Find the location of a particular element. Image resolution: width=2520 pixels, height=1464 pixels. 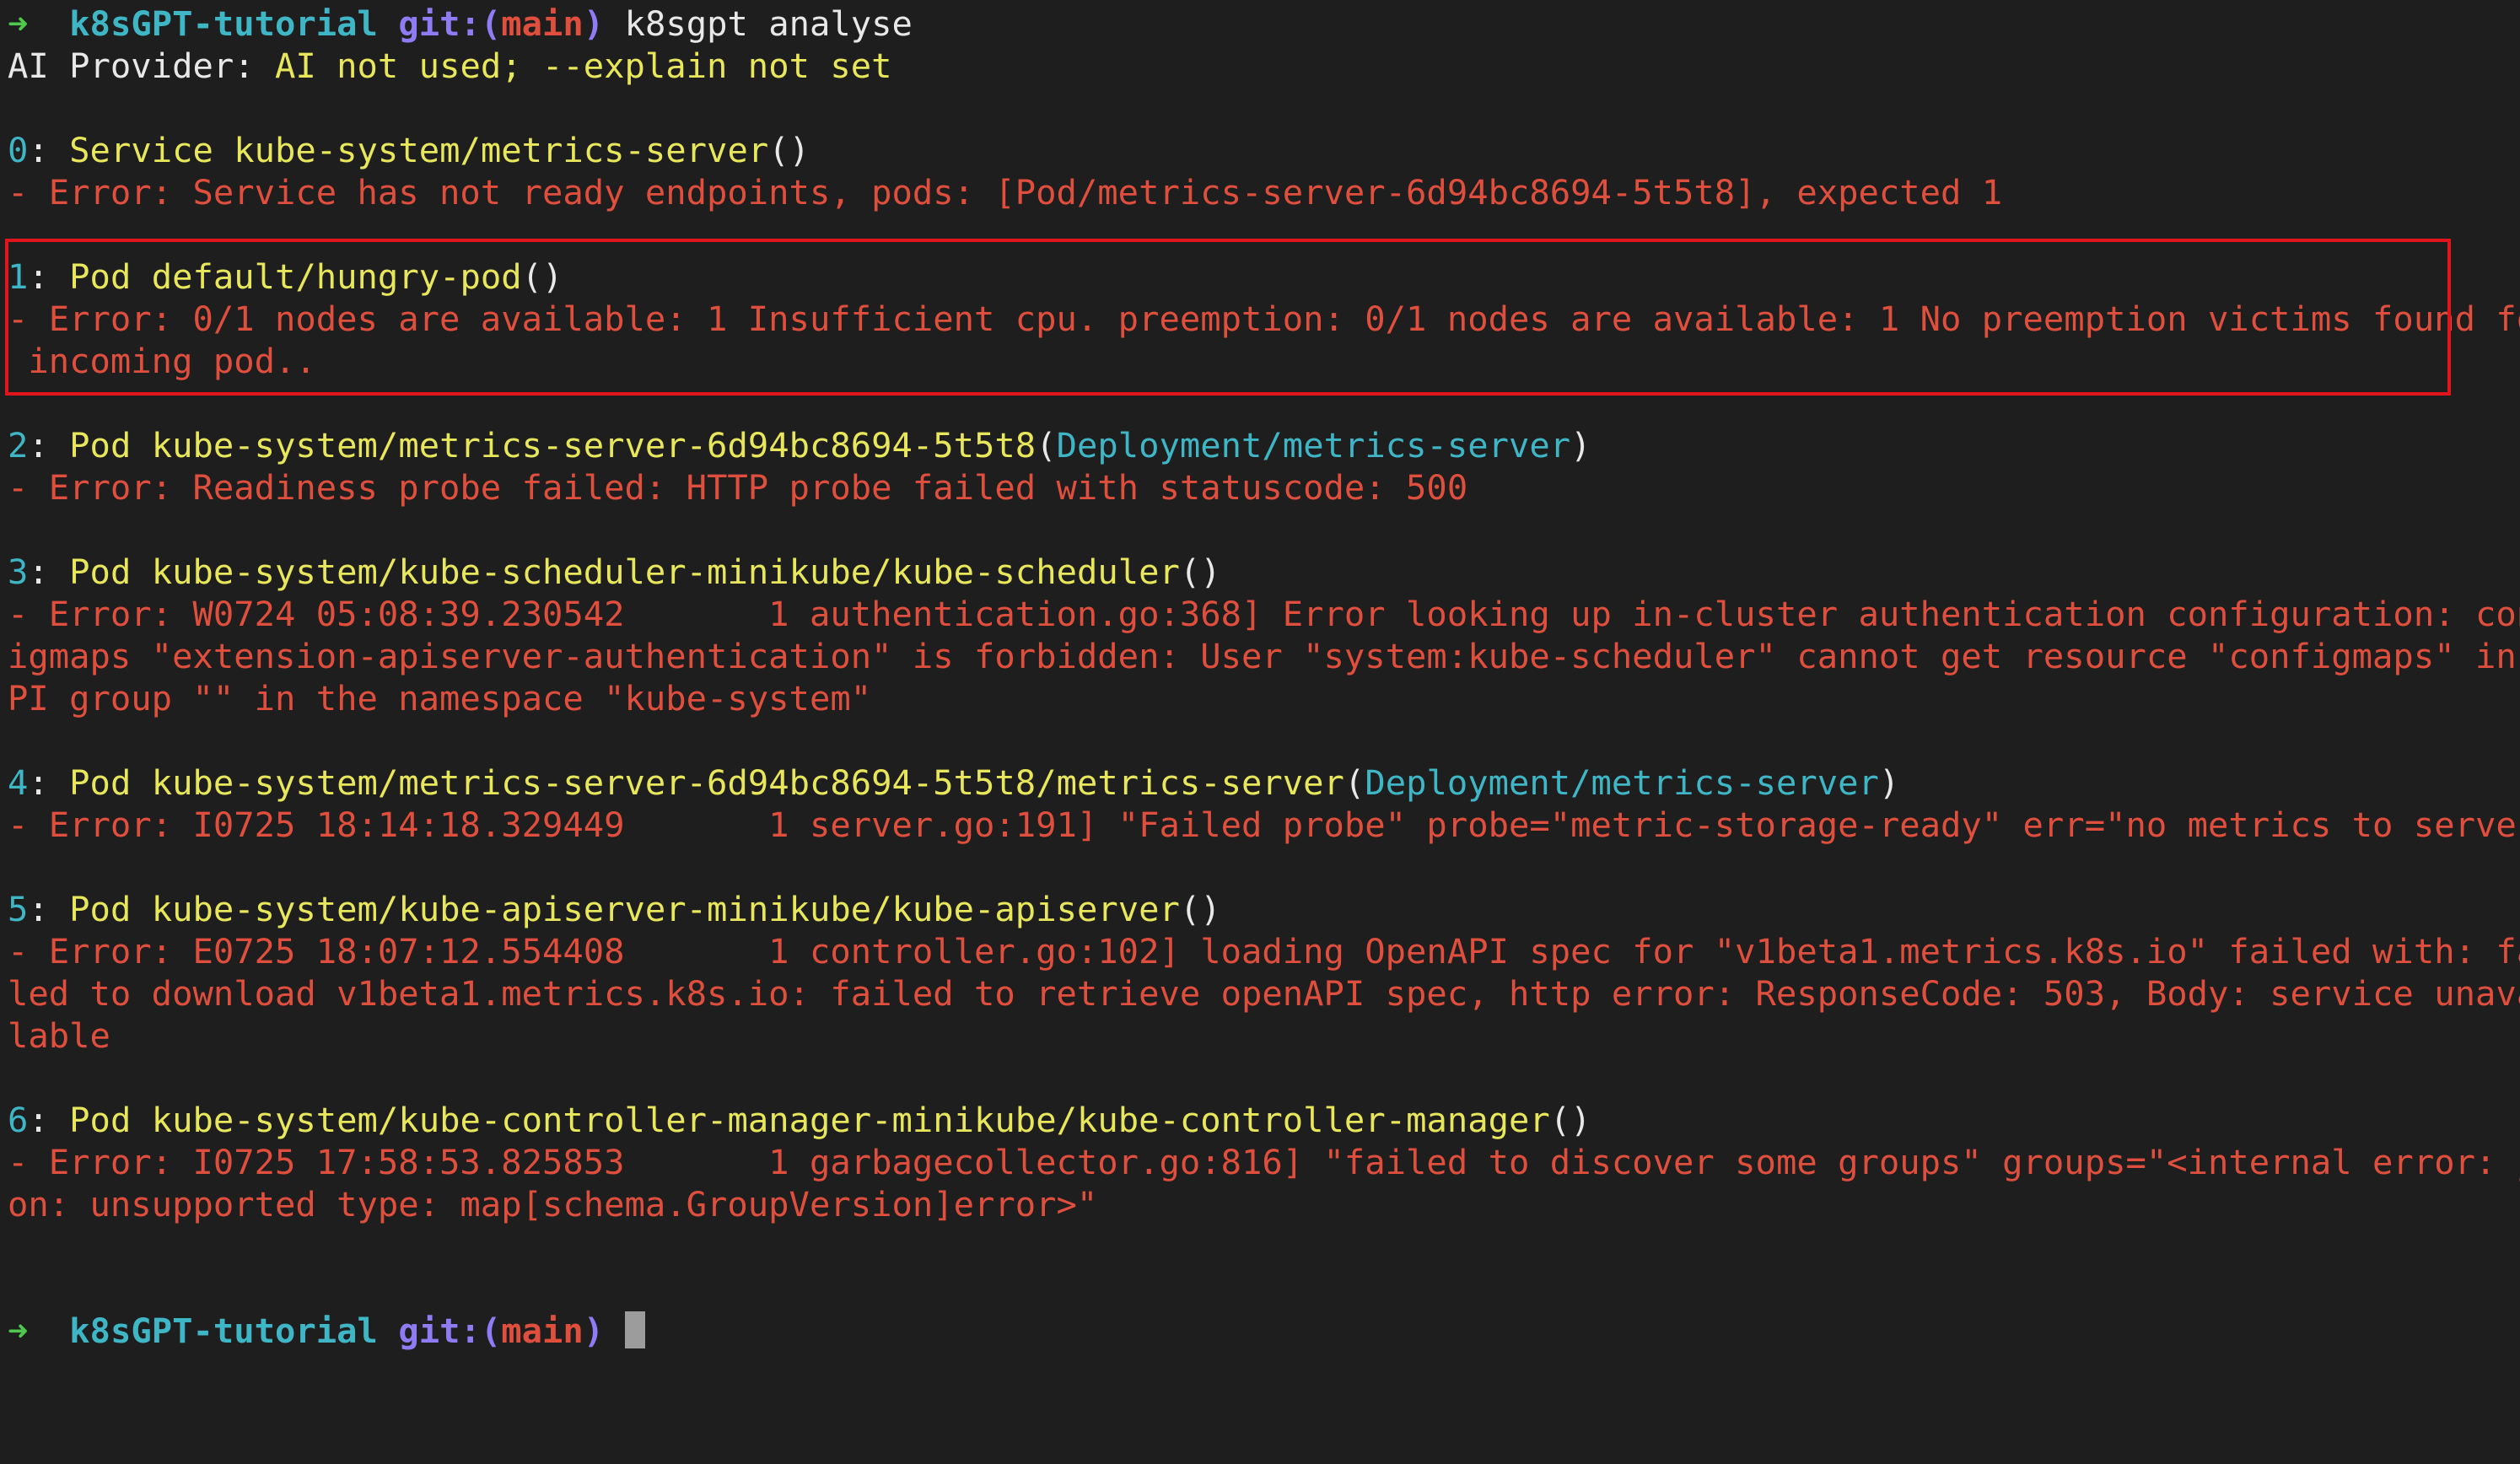

result-name: kube-system/metrics-server is located at coordinates (501, 150).